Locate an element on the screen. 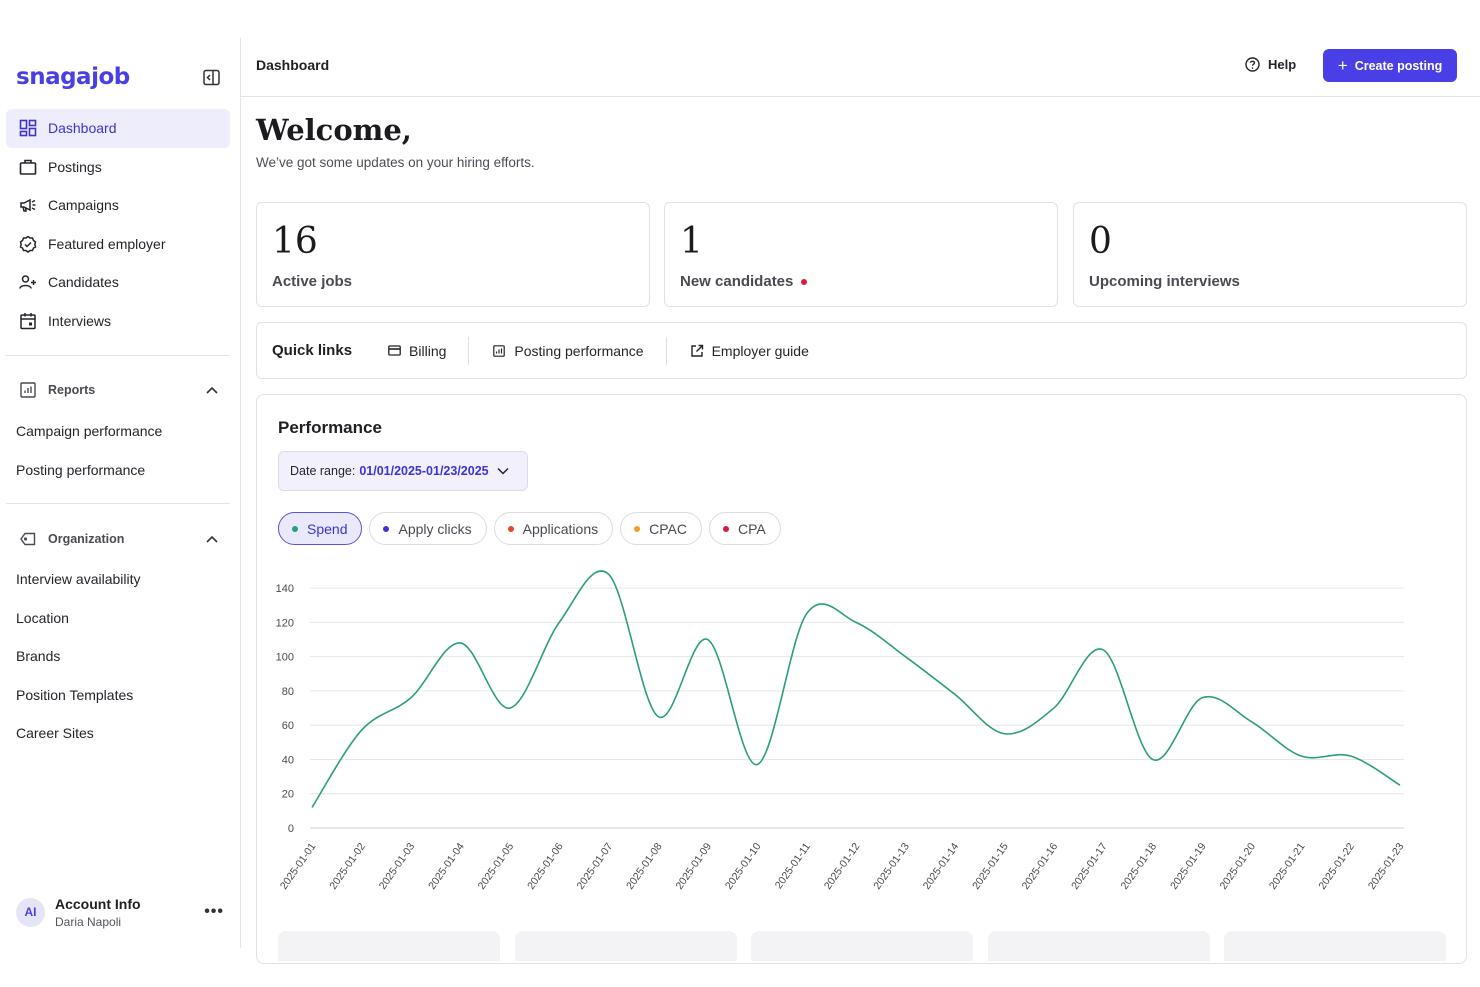 The width and height of the screenshot is (1480, 987). megaphone-icon is located at coordinates (28, 205).